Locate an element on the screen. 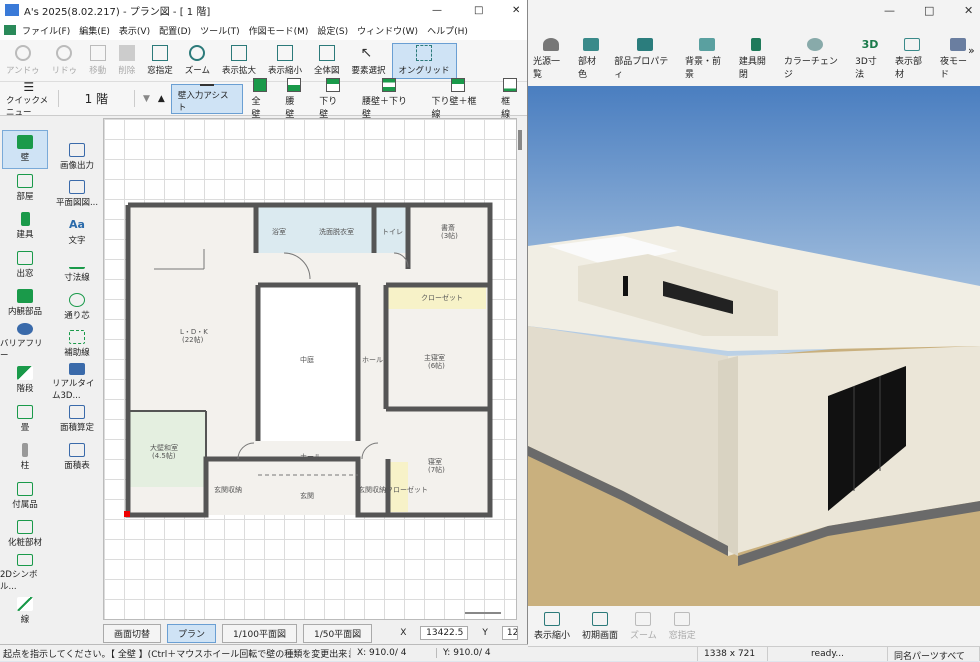 This screenshot has height=662, width=980. tool-aux-line: 補助線 is located at coordinates (77, 345).